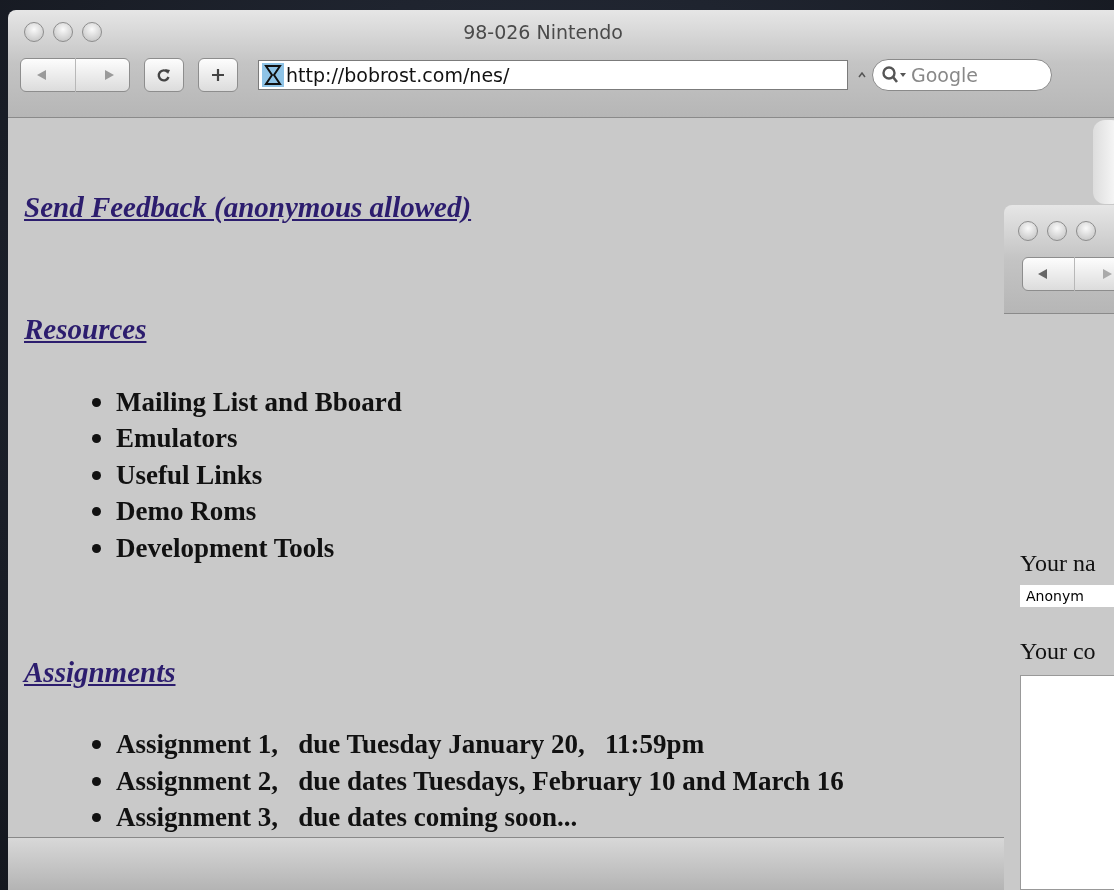 Image resolution: width=1114 pixels, height=890 pixels. What do you see at coordinates (186, 512) in the screenshot?
I see `list-item: Demo Roms` at bounding box center [186, 512].